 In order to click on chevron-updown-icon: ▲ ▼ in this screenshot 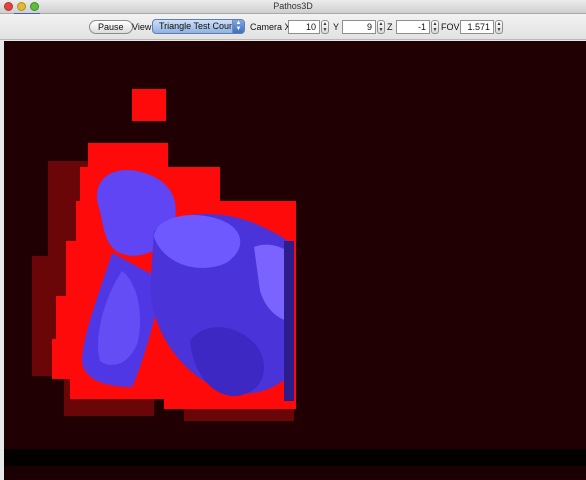, I will do `click(238, 26)`.